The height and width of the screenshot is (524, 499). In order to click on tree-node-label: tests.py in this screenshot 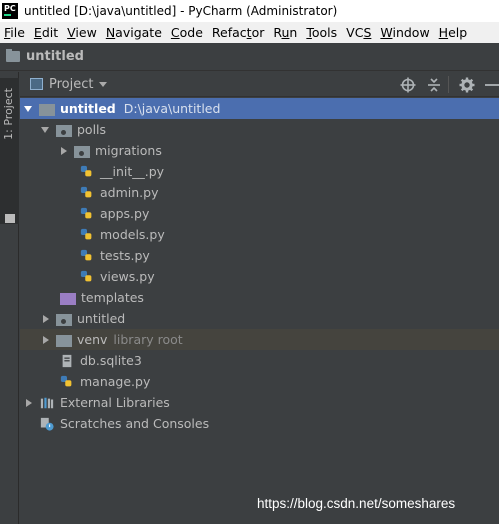, I will do `click(125, 255)`.